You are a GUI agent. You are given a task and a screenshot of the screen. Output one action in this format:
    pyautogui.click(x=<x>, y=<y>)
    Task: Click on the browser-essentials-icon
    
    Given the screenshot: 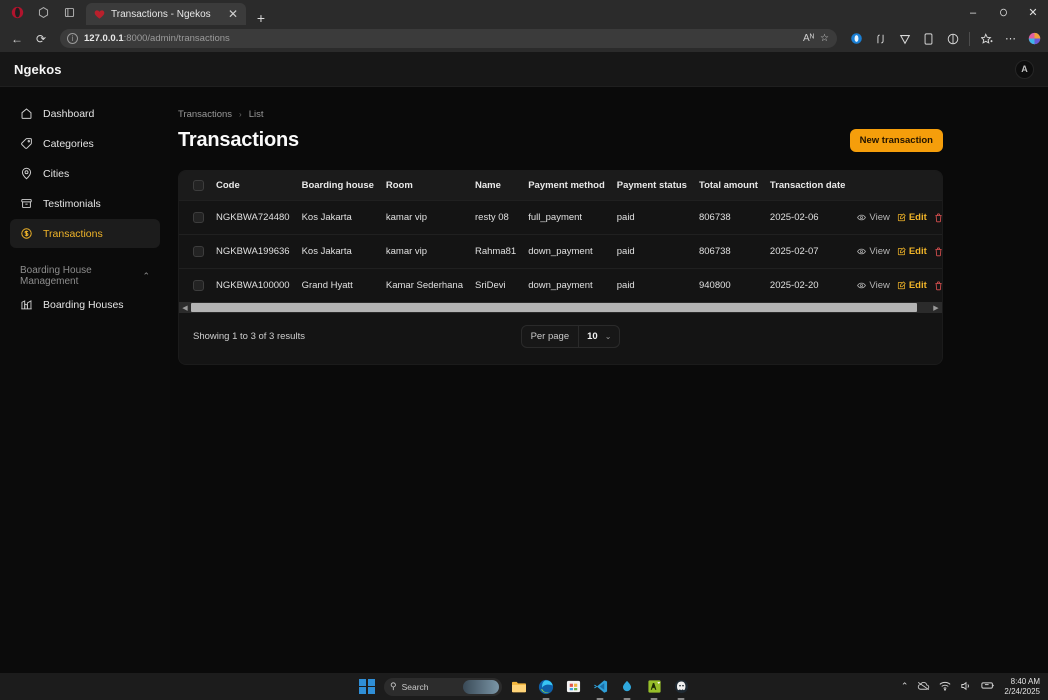 What is the action you would take?
    pyautogui.click(x=880, y=38)
    